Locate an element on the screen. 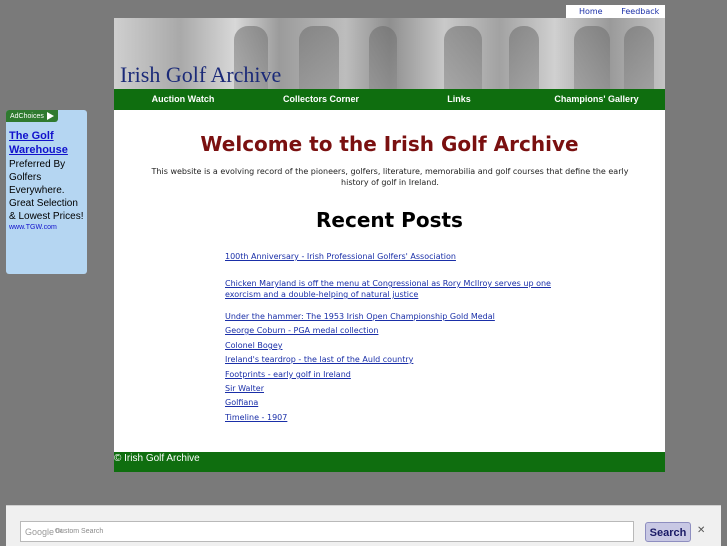 The width and height of the screenshot is (727, 546). adchoices-triangle-icon is located at coordinates (51, 115).